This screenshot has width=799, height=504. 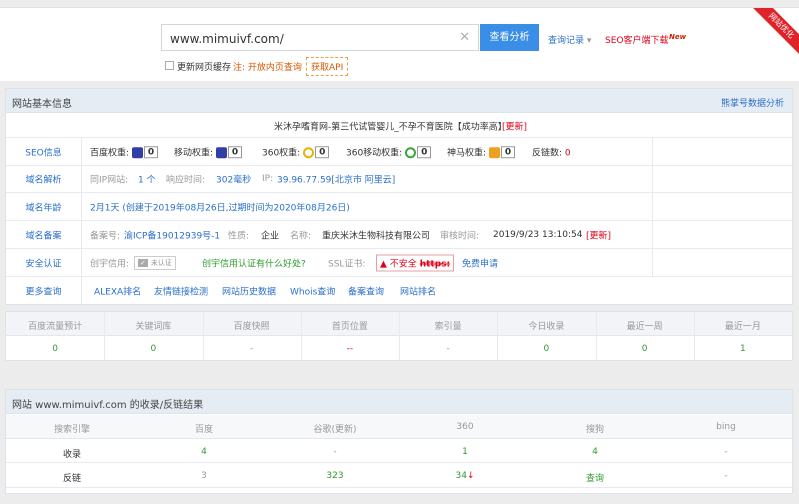 I want to click on age-label: 域名年龄, so click(x=44, y=206).